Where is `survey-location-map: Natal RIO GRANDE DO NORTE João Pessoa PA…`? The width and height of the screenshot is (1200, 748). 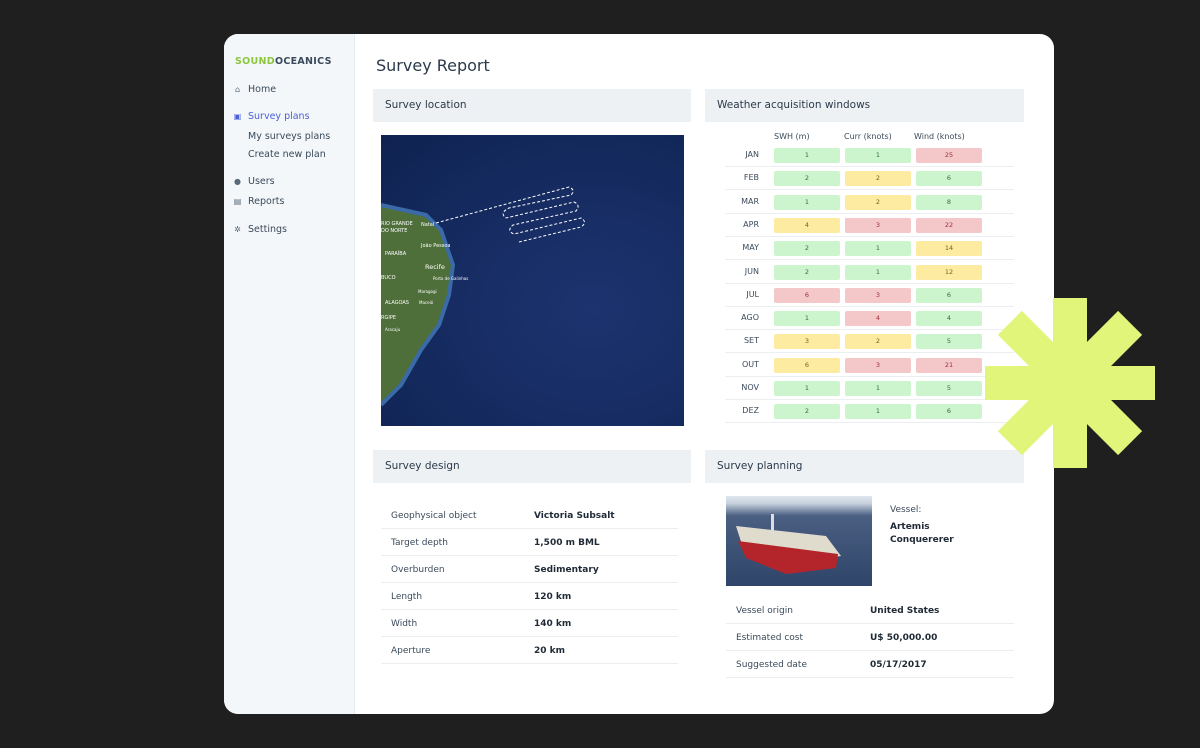 survey-location-map: Natal RIO GRANDE DO NORTE João Pessoa PA… is located at coordinates (532, 280).